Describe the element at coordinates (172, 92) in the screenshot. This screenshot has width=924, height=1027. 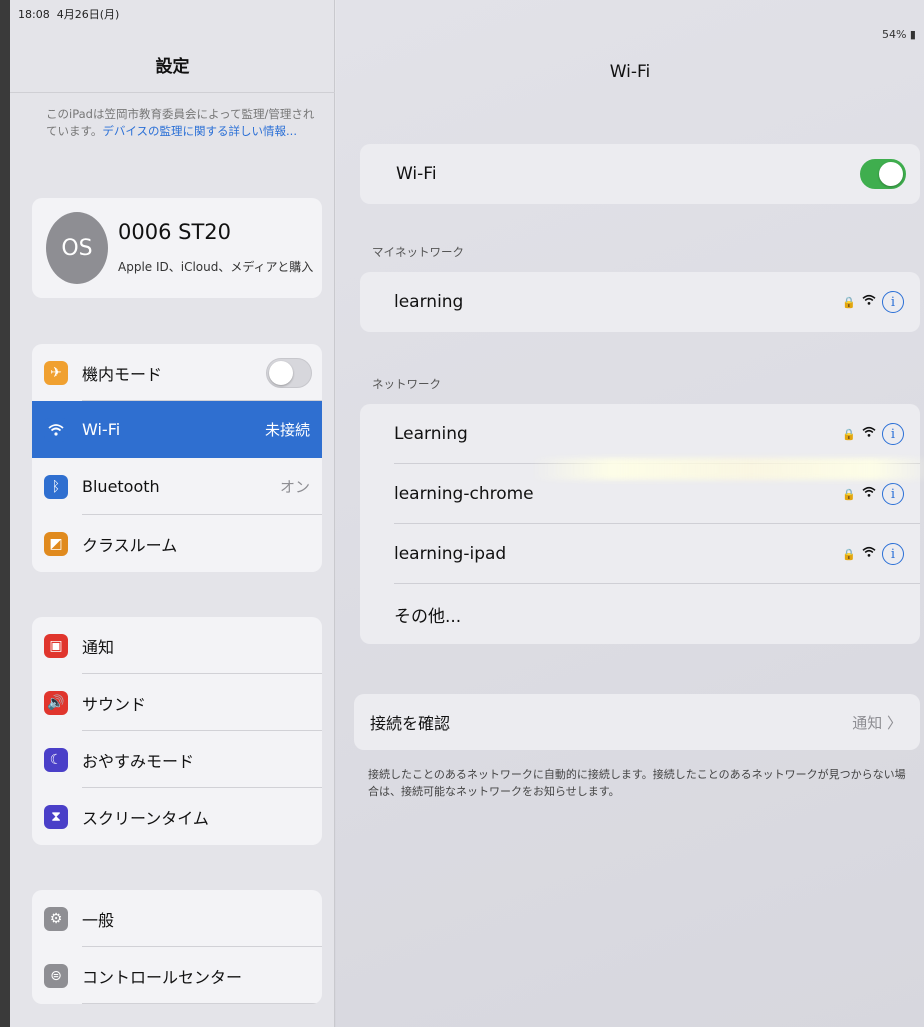
I see `sidebar-divider` at that location.